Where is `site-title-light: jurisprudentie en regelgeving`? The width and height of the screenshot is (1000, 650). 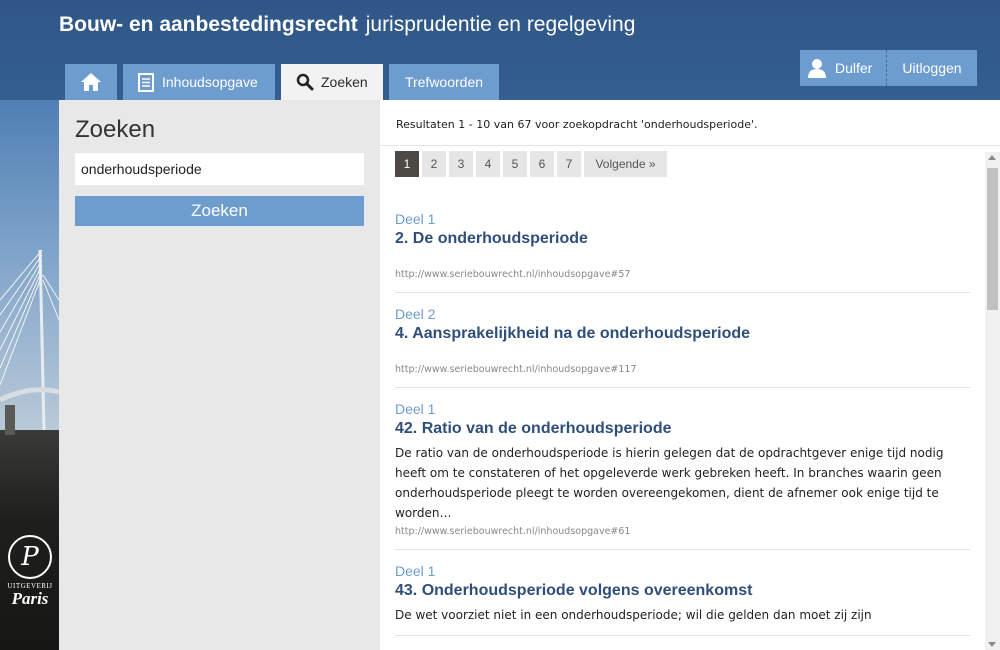 site-title-light: jurisprudentie en regelgeving is located at coordinates (500, 24).